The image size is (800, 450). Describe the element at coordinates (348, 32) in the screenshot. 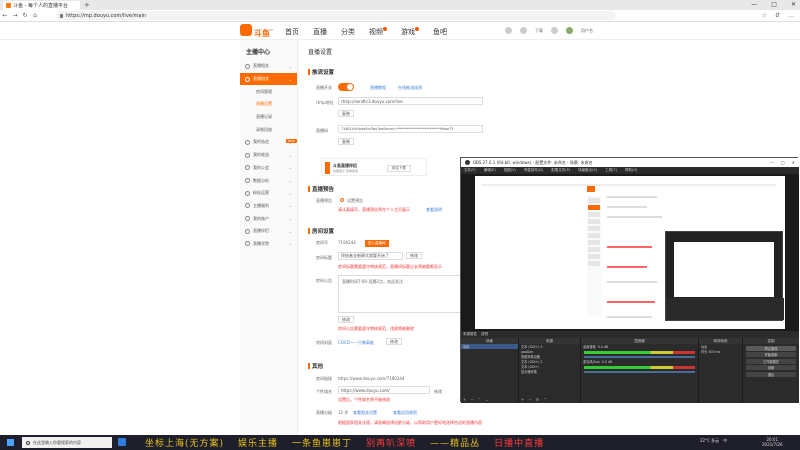

I see `nav-category: 分类` at that location.